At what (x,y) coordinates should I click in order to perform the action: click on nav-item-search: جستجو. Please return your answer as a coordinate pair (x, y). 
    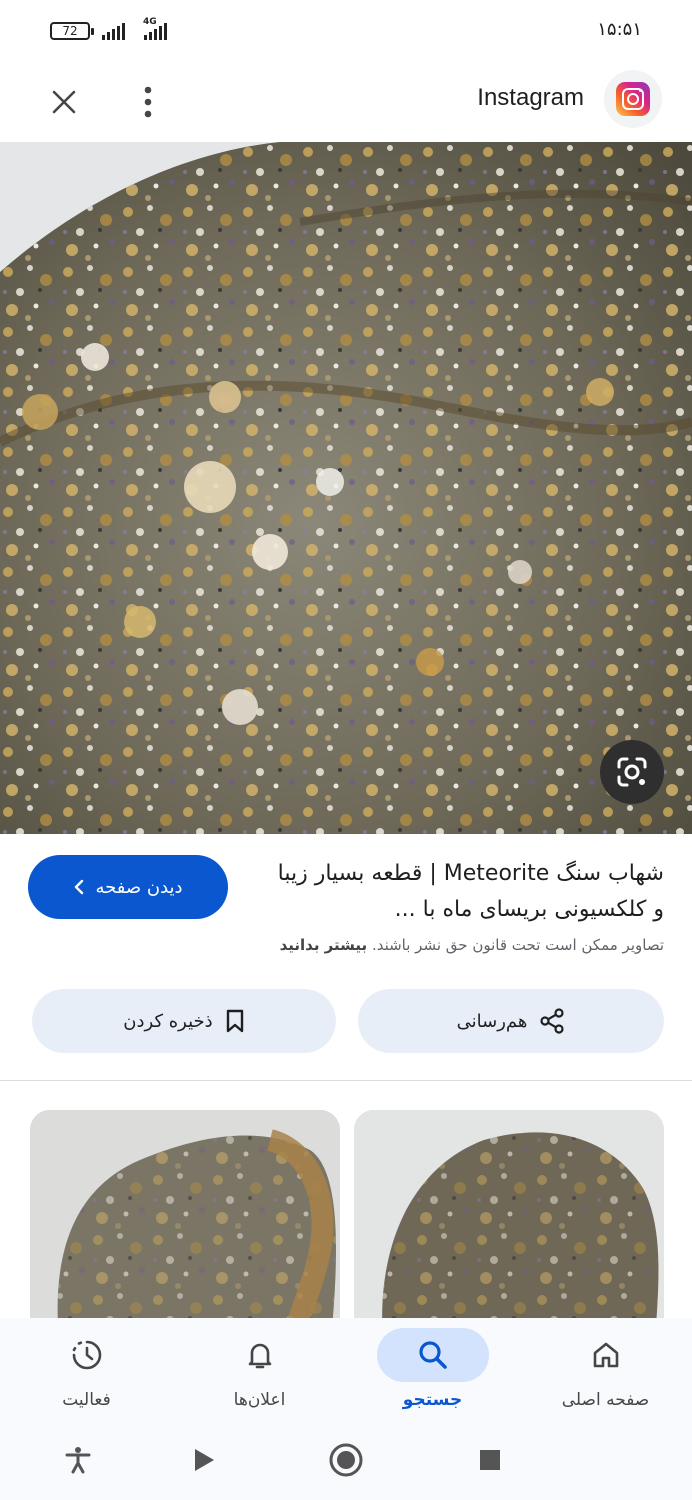
    Looking at the image, I should click on (432, 1368).